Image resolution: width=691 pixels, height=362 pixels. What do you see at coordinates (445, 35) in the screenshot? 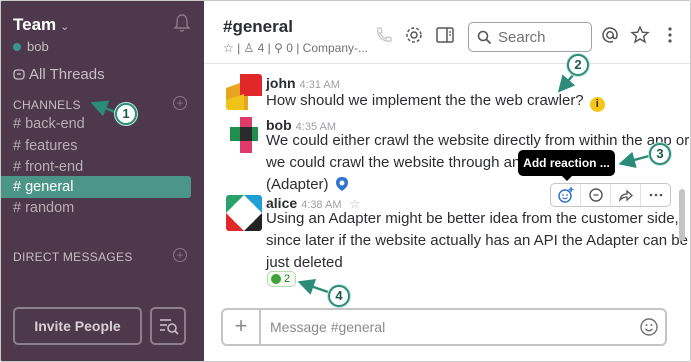
I see `details-pane-icon` at bounding box center [445, 35].